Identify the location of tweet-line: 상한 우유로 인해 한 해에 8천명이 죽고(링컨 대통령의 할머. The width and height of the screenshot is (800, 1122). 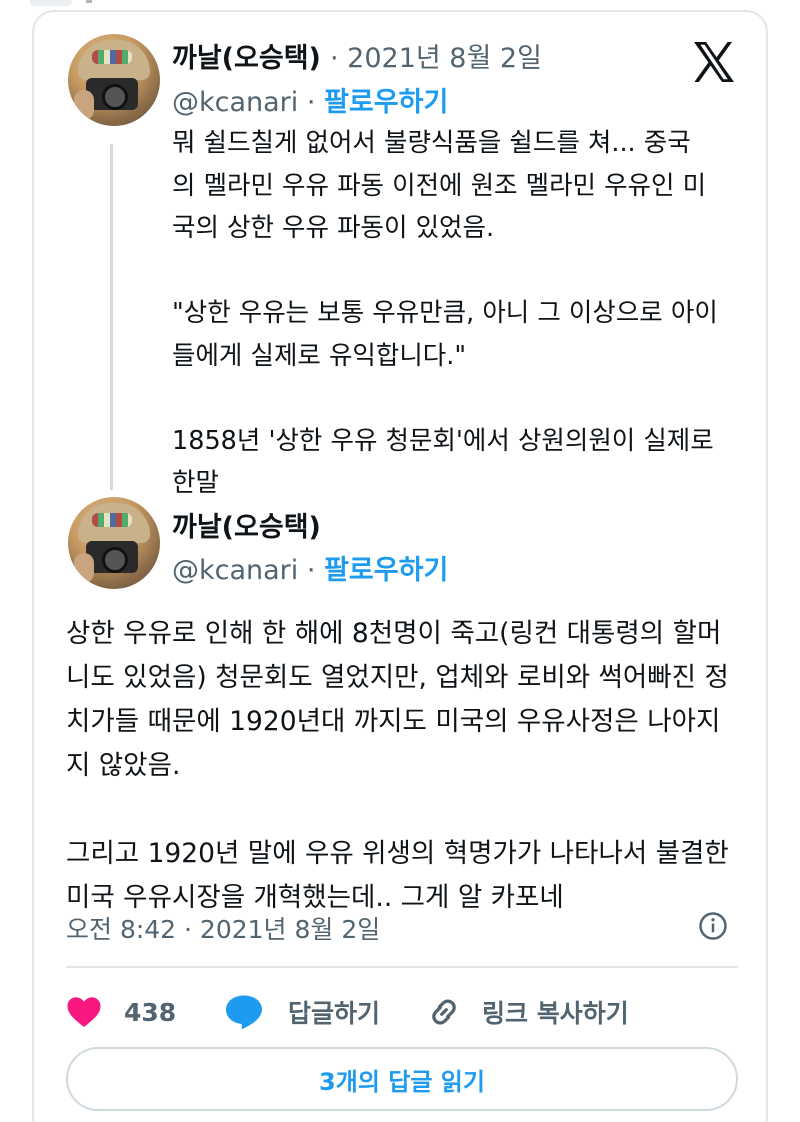
(394, 633).